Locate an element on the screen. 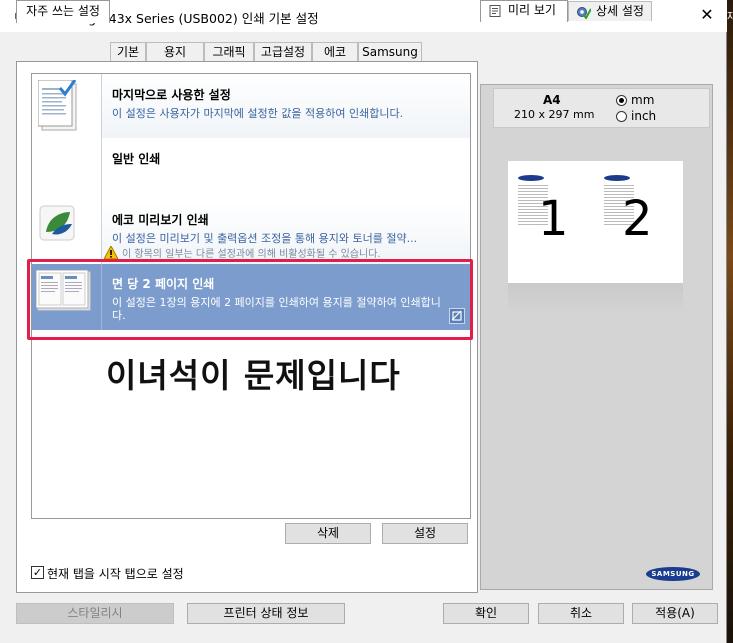 This screenshot has height=643, width=733. preview-page-icon is located at coordinates (495, 11).